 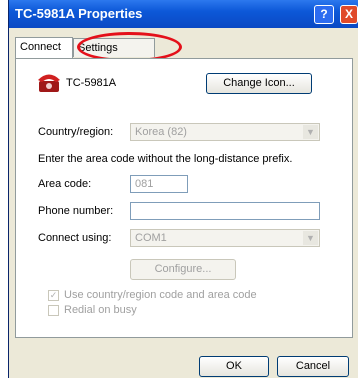 What do you see at coordinates (183, 14) in the screenshot?
I see `title-bar: TC-5981A Properties ? X` at bounding box center [183, 14].